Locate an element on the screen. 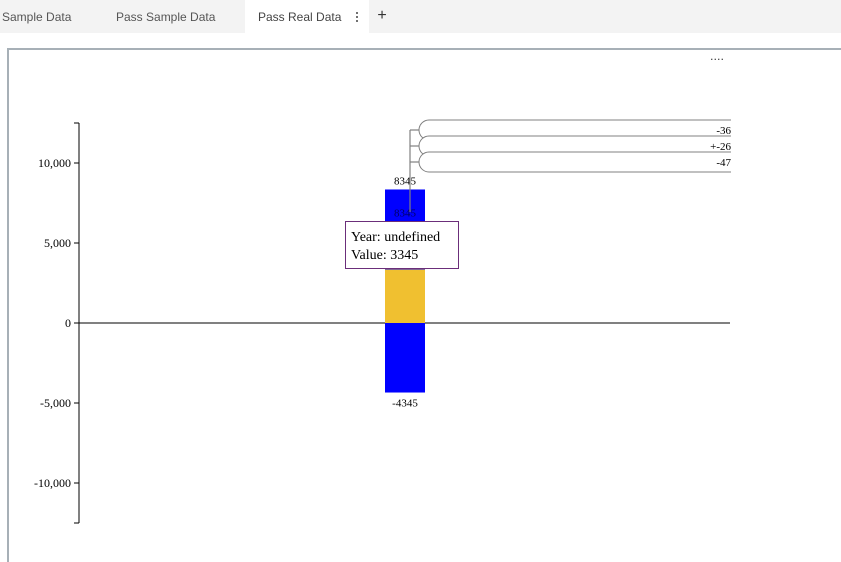 This screenshot has height=562, width=841. y-tick-label: -10,000 is located at coordinates (52, 483).